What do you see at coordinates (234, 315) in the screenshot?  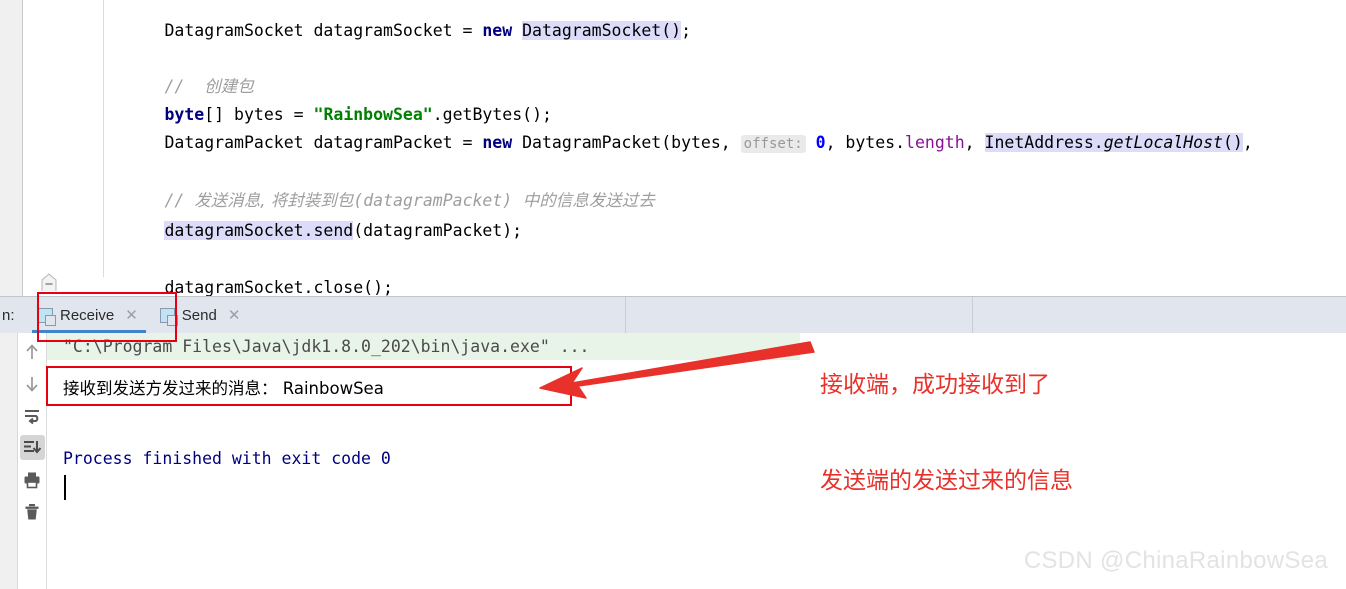 I see `close-icon: ✕` at bounding box center [234, 315].